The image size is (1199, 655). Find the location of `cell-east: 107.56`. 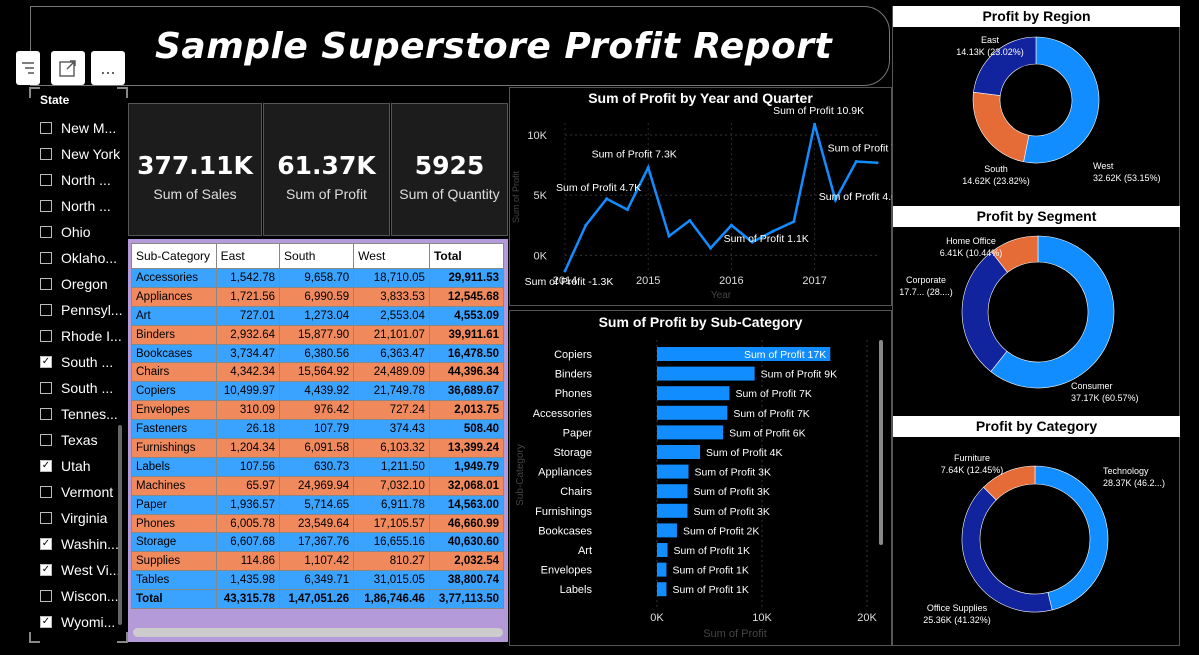

cell-east: 107.56 is located at coordinates (248, 466).